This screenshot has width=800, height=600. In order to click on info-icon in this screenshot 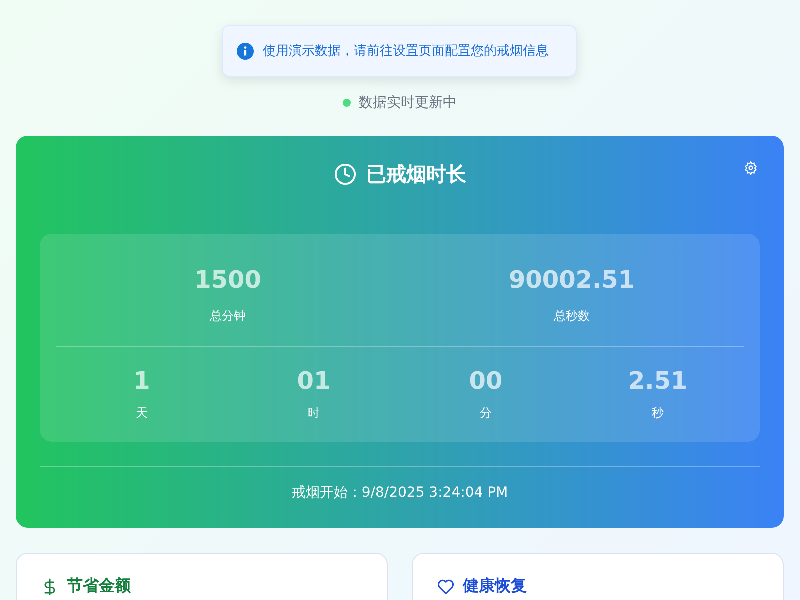, I will do `click(245, 51)`.